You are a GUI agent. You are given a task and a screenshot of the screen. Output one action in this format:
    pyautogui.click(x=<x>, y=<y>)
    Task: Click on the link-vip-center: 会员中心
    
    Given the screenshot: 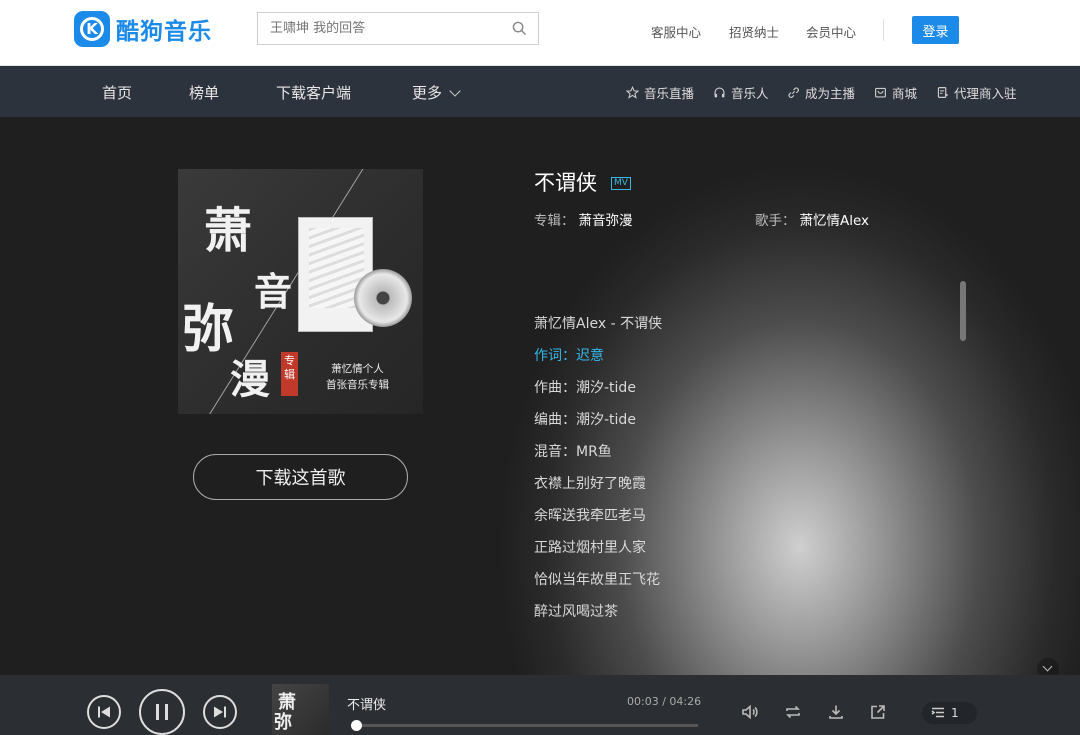 What is the action you would take?
    pyautogui.click(x=831, y=31)
    